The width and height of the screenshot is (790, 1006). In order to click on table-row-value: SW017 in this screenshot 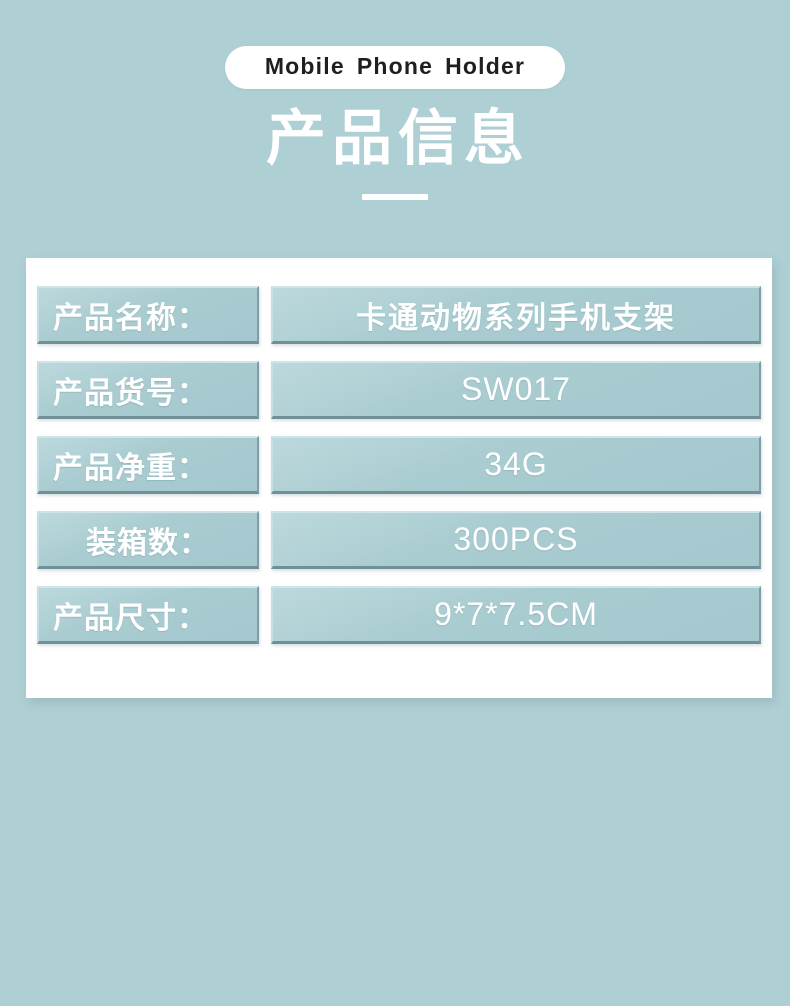, I will do `click(516, 390)`.